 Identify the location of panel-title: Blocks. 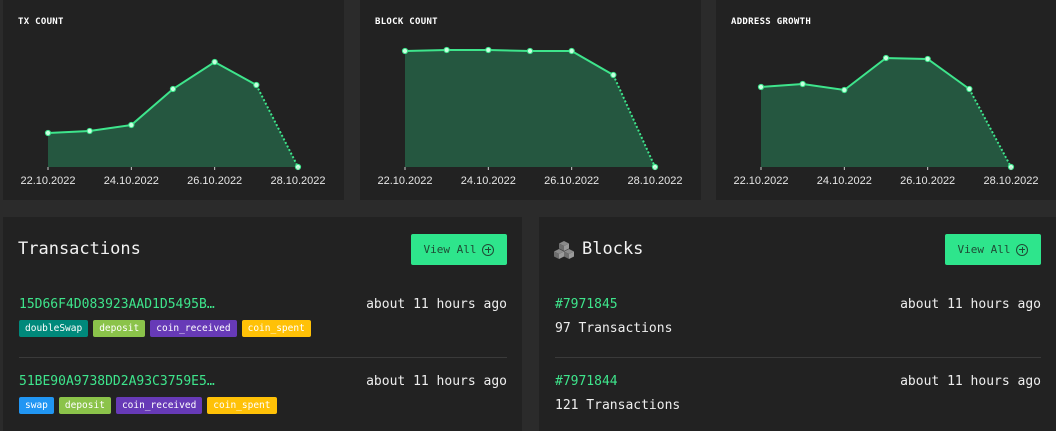
(613, 249).